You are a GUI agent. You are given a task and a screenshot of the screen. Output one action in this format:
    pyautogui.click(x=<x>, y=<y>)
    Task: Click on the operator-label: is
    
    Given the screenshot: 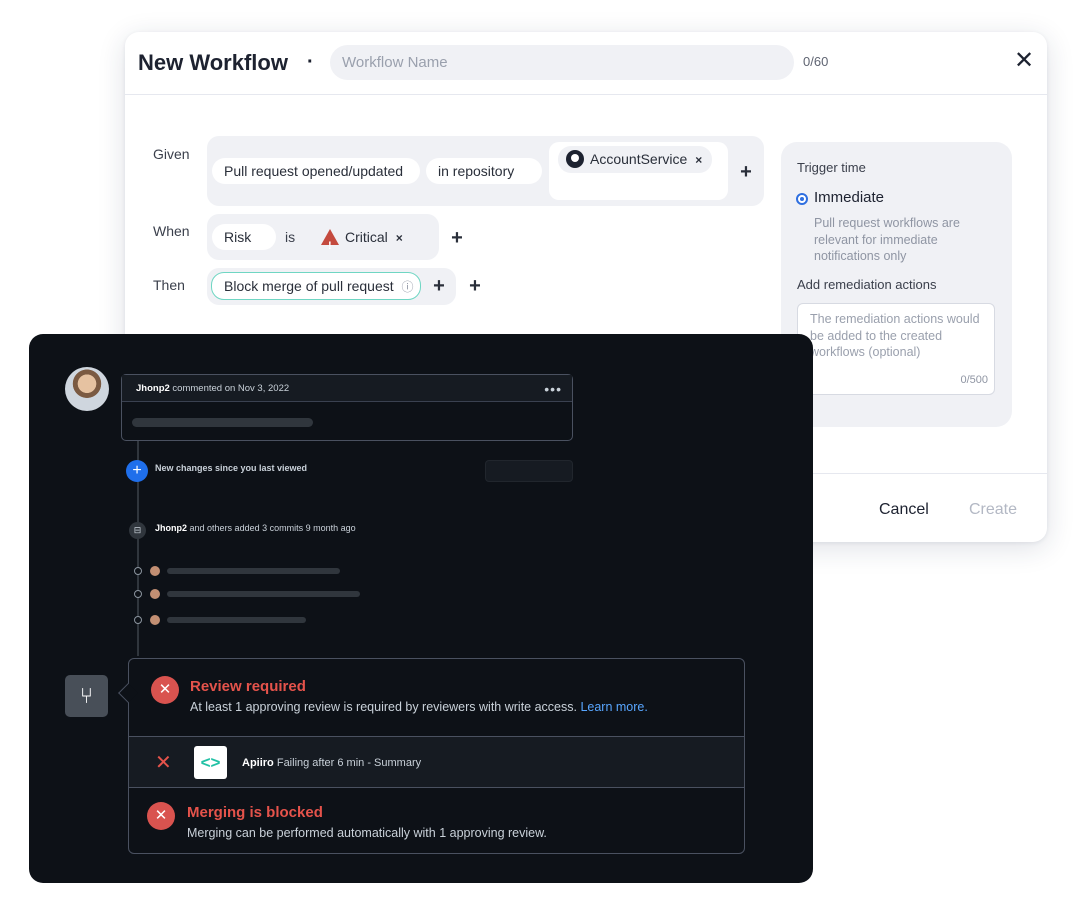 What is the action you would take?
    pyautogui.click(x=290, y=237)
    